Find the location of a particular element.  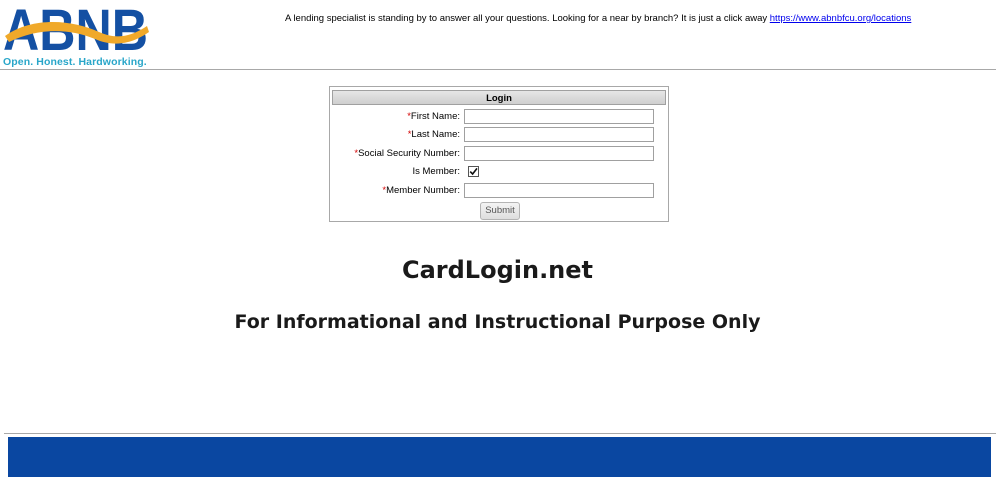

is-member-checkbox is located at coordinates (473, 171).